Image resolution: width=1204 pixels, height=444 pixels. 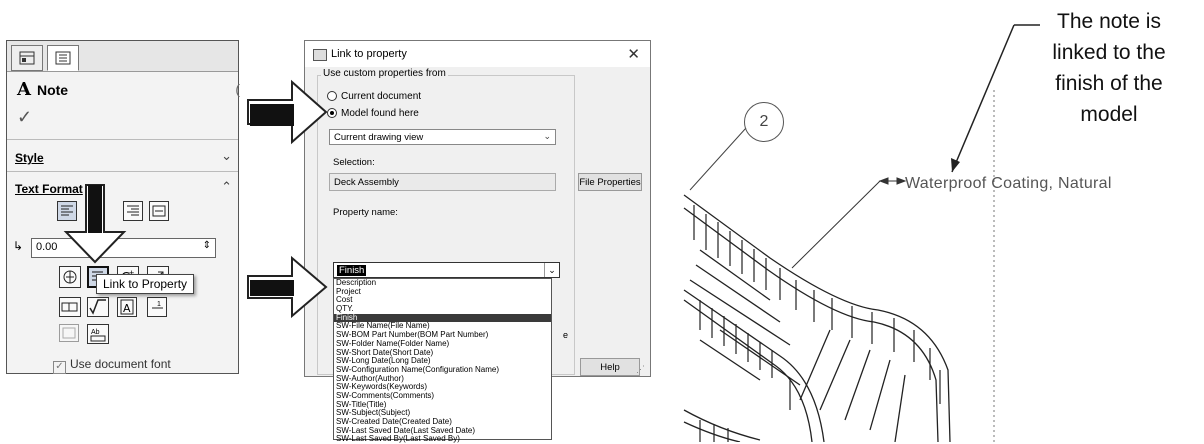 What do you see at coordinates (1109, 52) in the screenshot?
I see `caption-line: linked to the` at bounding box center [1109, 52].